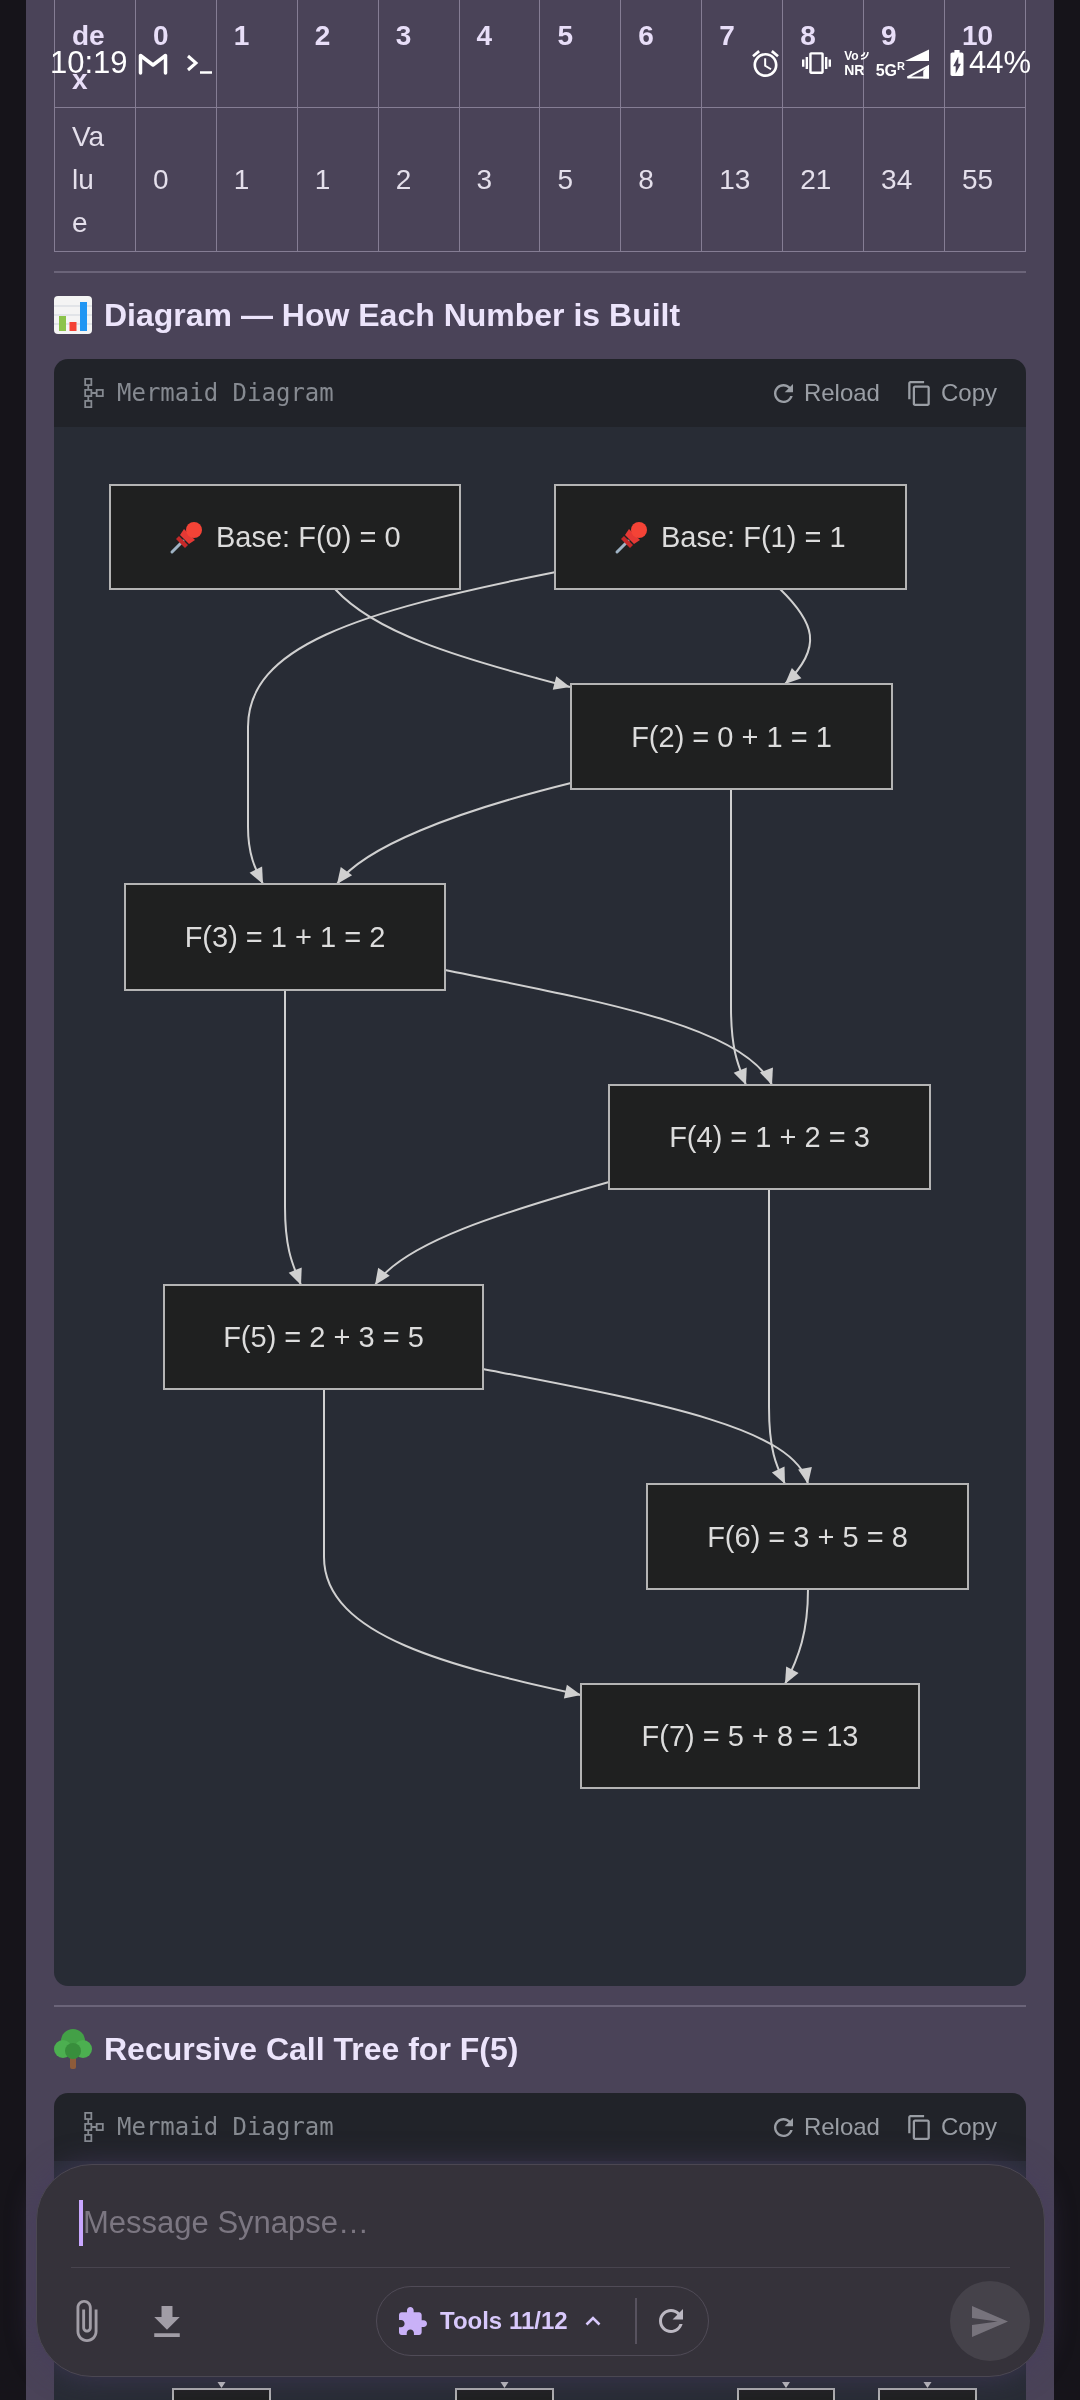 The height and width of the screenshot is (2400, 1080). I want to click on section-heading: Diagram — How Each Number is Built, so click(392, 315).